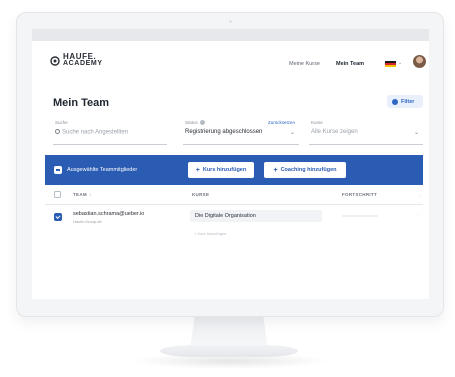  I want to click on filter-icon, so click(395, 101).